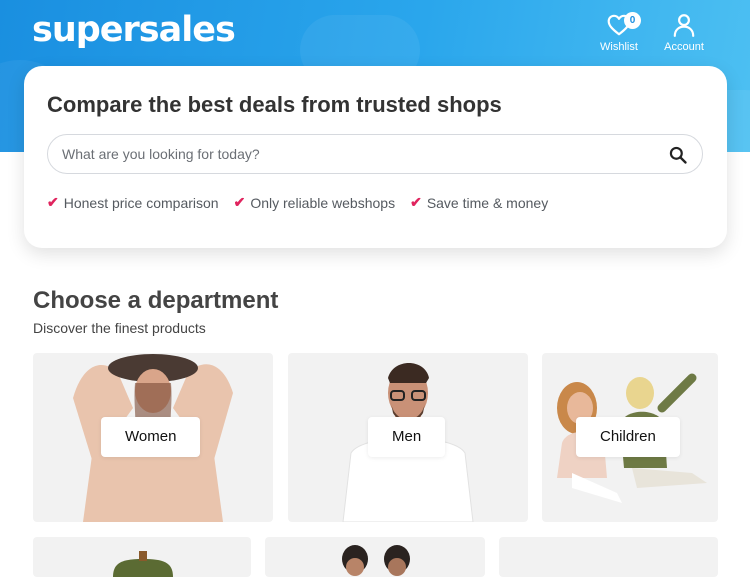  I want to click on couple-photo, so click(376, 560).